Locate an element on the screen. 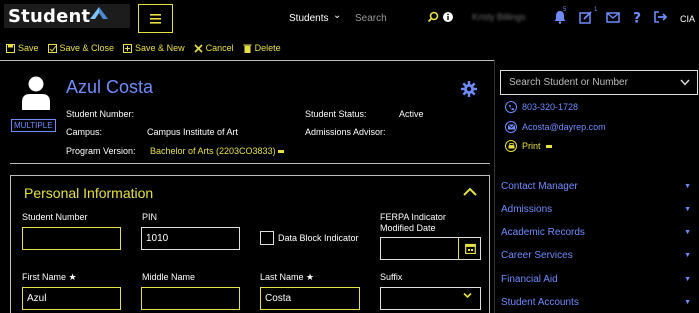 Image resolution: width=699 pixels, height=313 pixels. pin-label: PIN is located at coordinates (150, 217).